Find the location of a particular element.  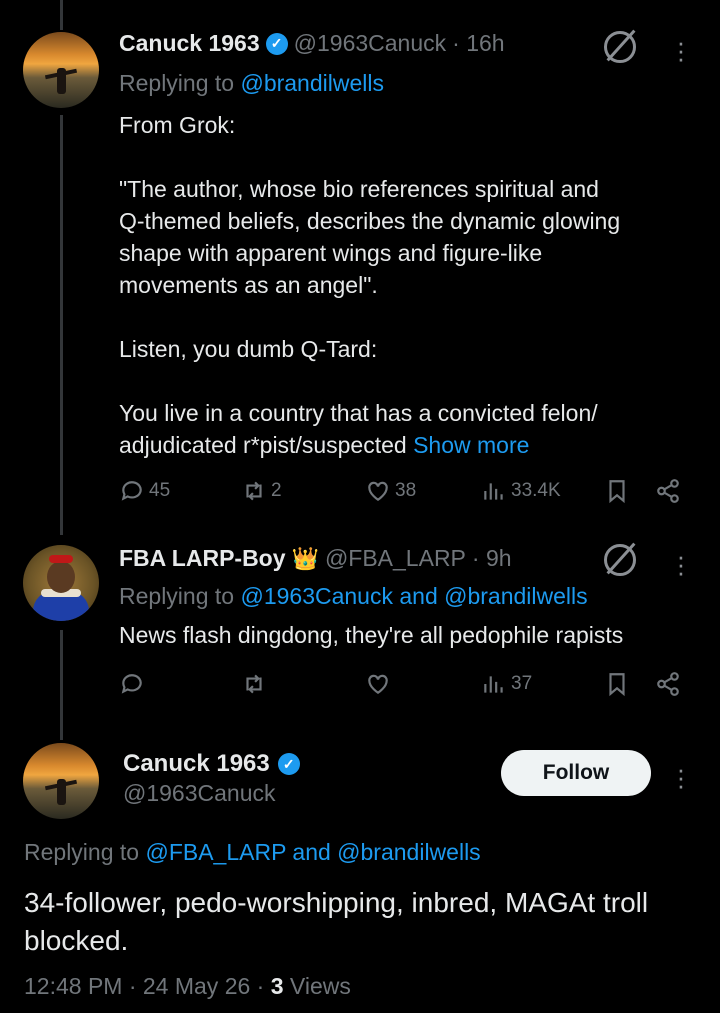

tweet-timestamp: 12:48 PM · 24 May 26 · is located at coordinates (144, 986).